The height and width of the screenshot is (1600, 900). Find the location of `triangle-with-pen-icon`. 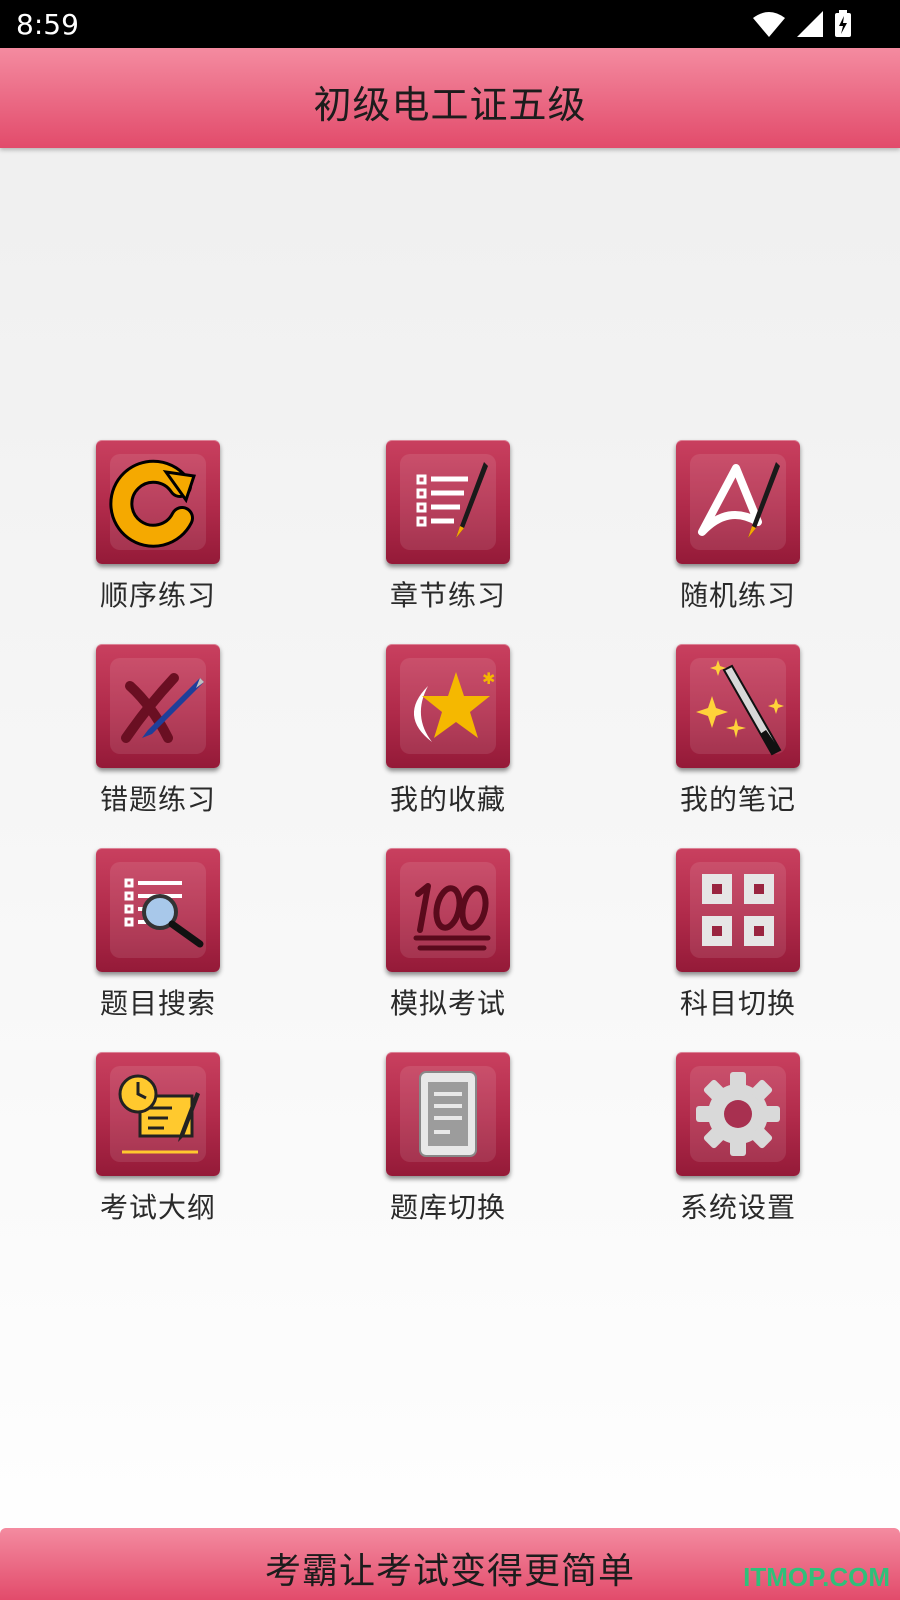

triangle-with-pen-icon is located at coordinates (739, 500).